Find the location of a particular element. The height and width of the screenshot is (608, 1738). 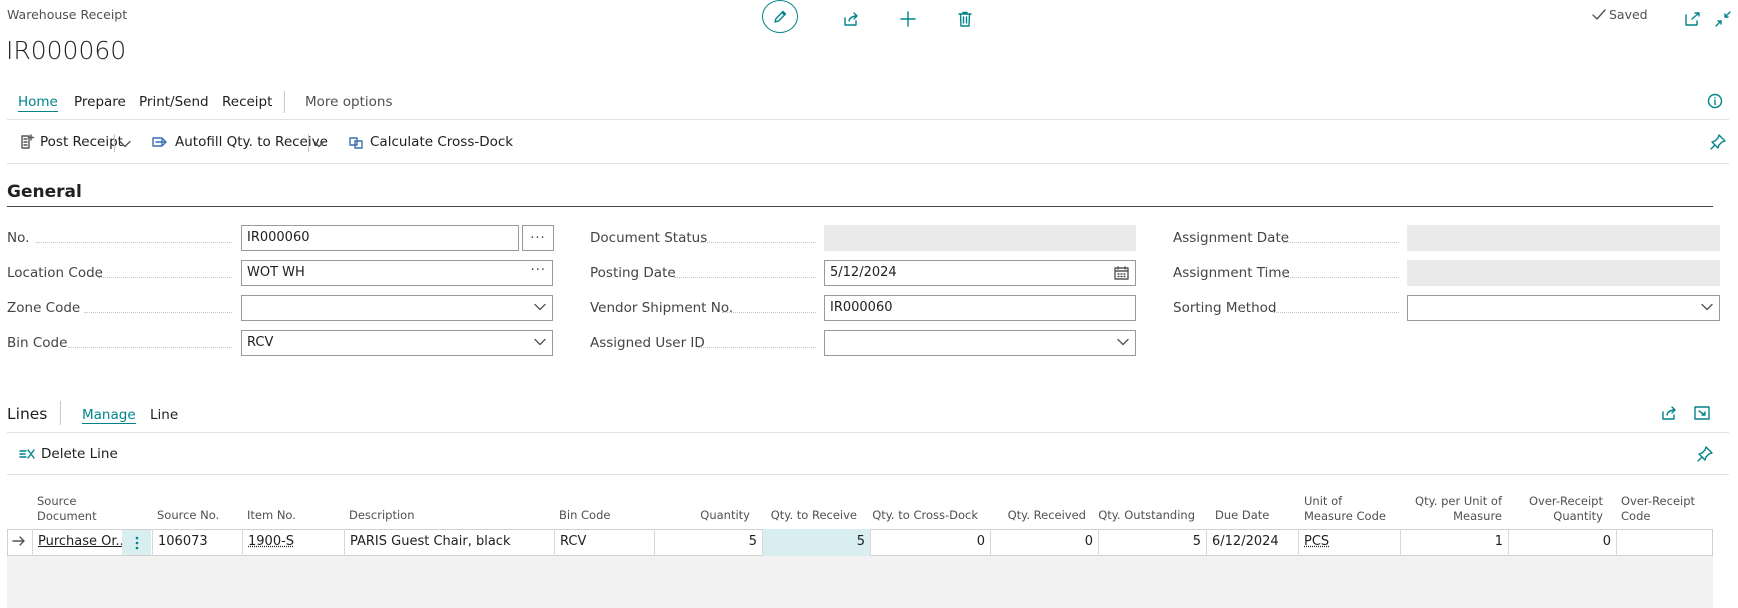

col-qty-per-uom: Qty. per Unit of Measure is located at coordinates (1454, 509).